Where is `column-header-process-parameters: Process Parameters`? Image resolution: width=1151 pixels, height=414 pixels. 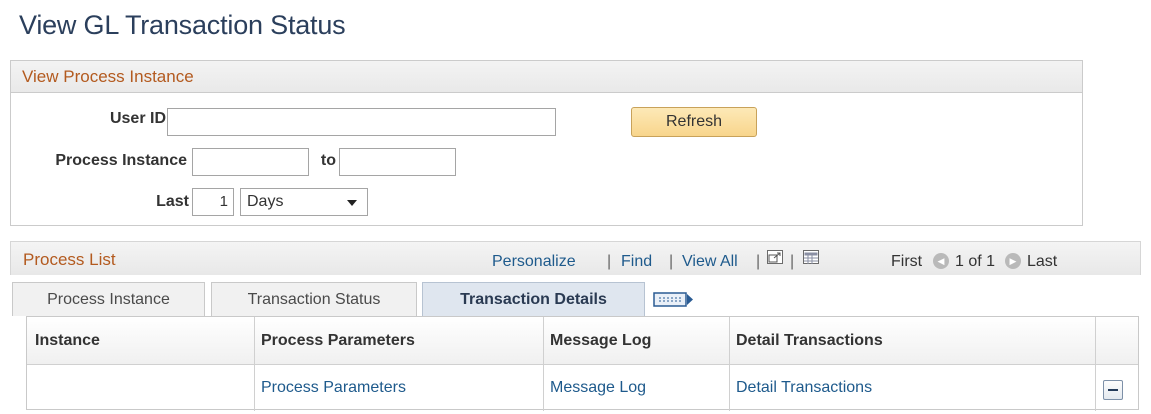
column-header-process-parameters: Process Parameters is located at coordinates (338, 340).